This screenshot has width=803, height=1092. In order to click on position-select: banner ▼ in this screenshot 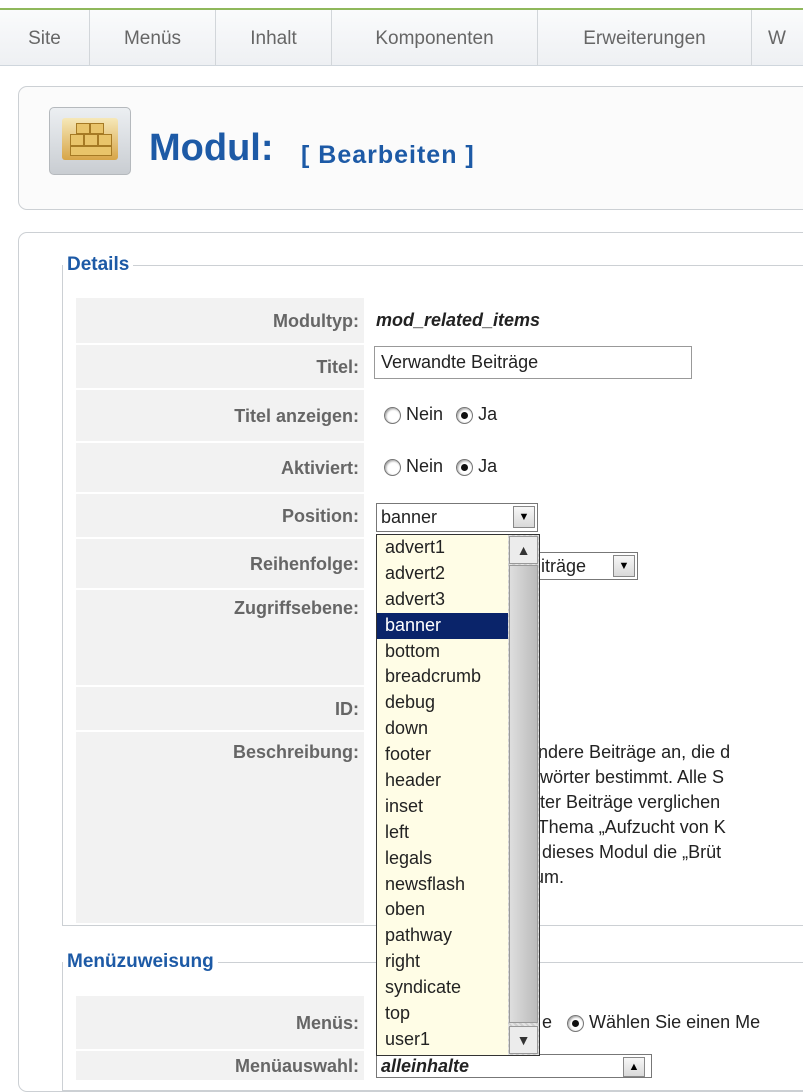, I will do `click(457, 517)`.